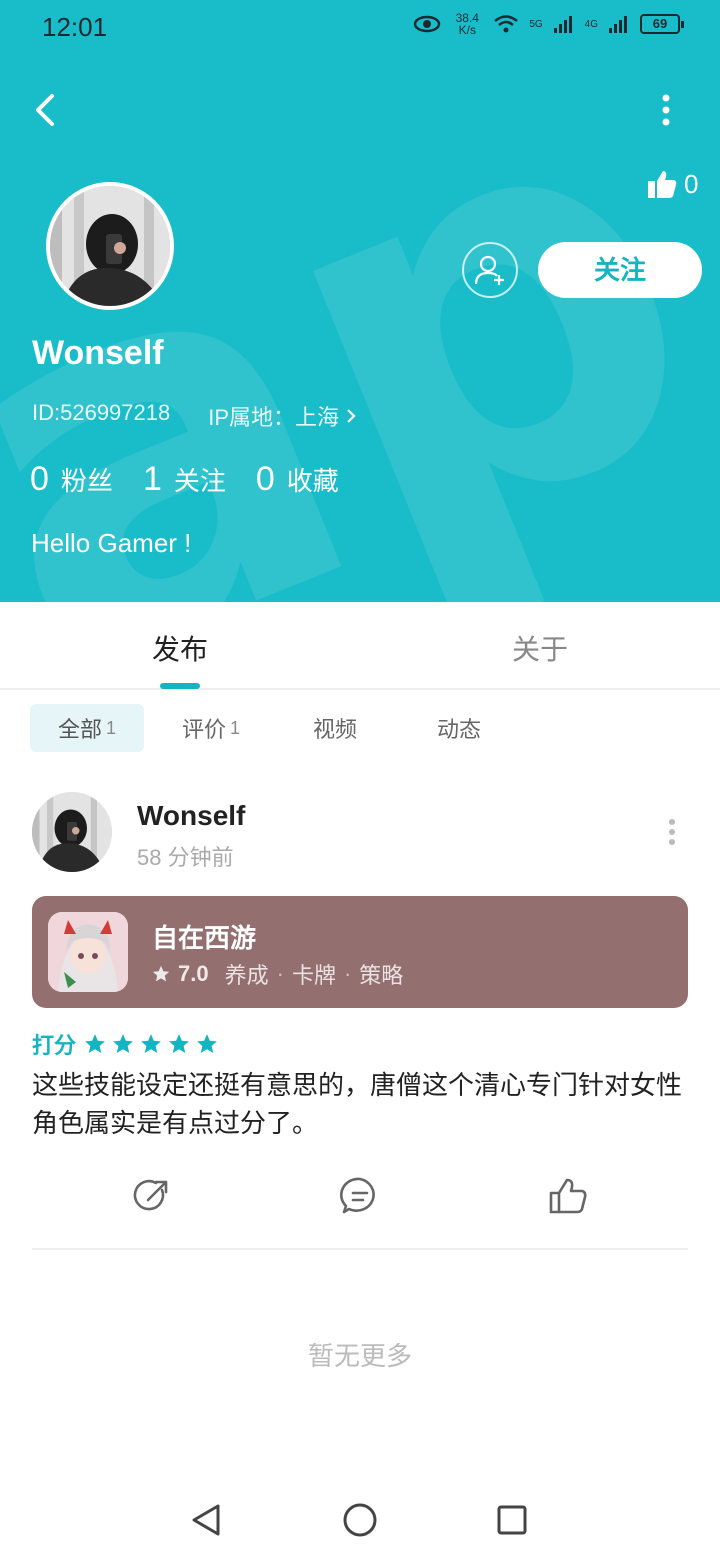  I want to click on profile-stats: 0 粉丝 1 关注 0 收藏, so click(184, 479).